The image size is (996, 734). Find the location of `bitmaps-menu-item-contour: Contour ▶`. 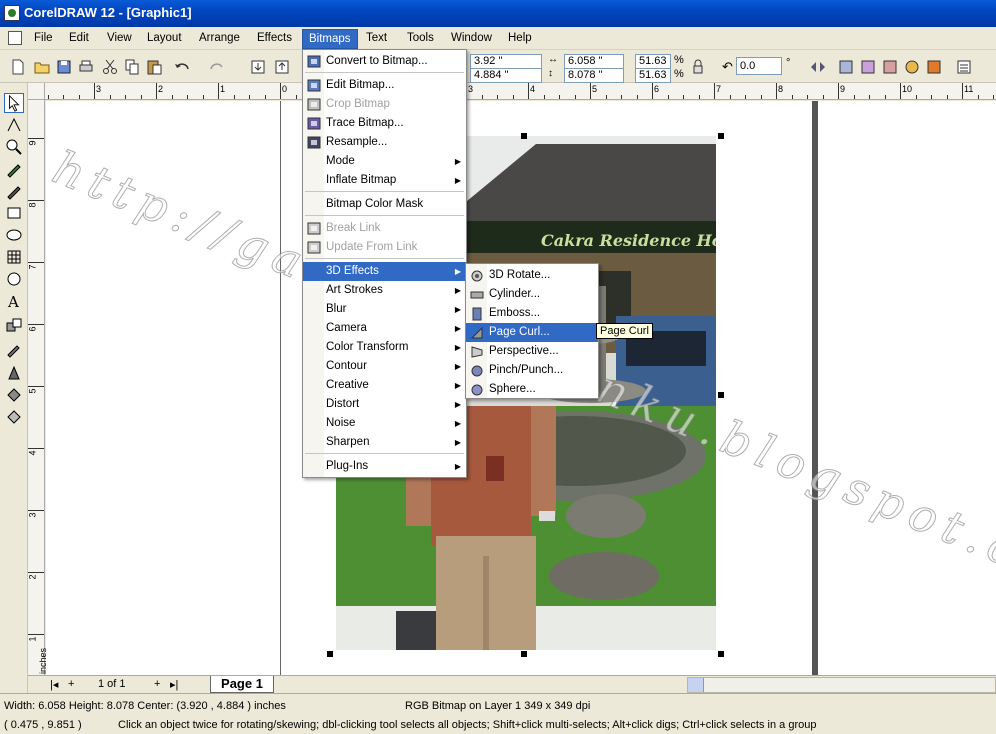

bitmaps-menu-item-contour: Contour ▶ is located at coordinates (384, 366).